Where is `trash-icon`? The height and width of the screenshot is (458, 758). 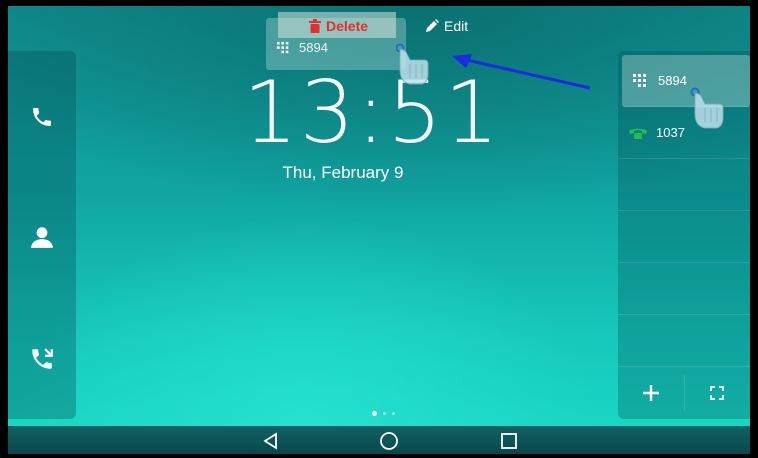
trash-icon is located at coordinates (315, 26).